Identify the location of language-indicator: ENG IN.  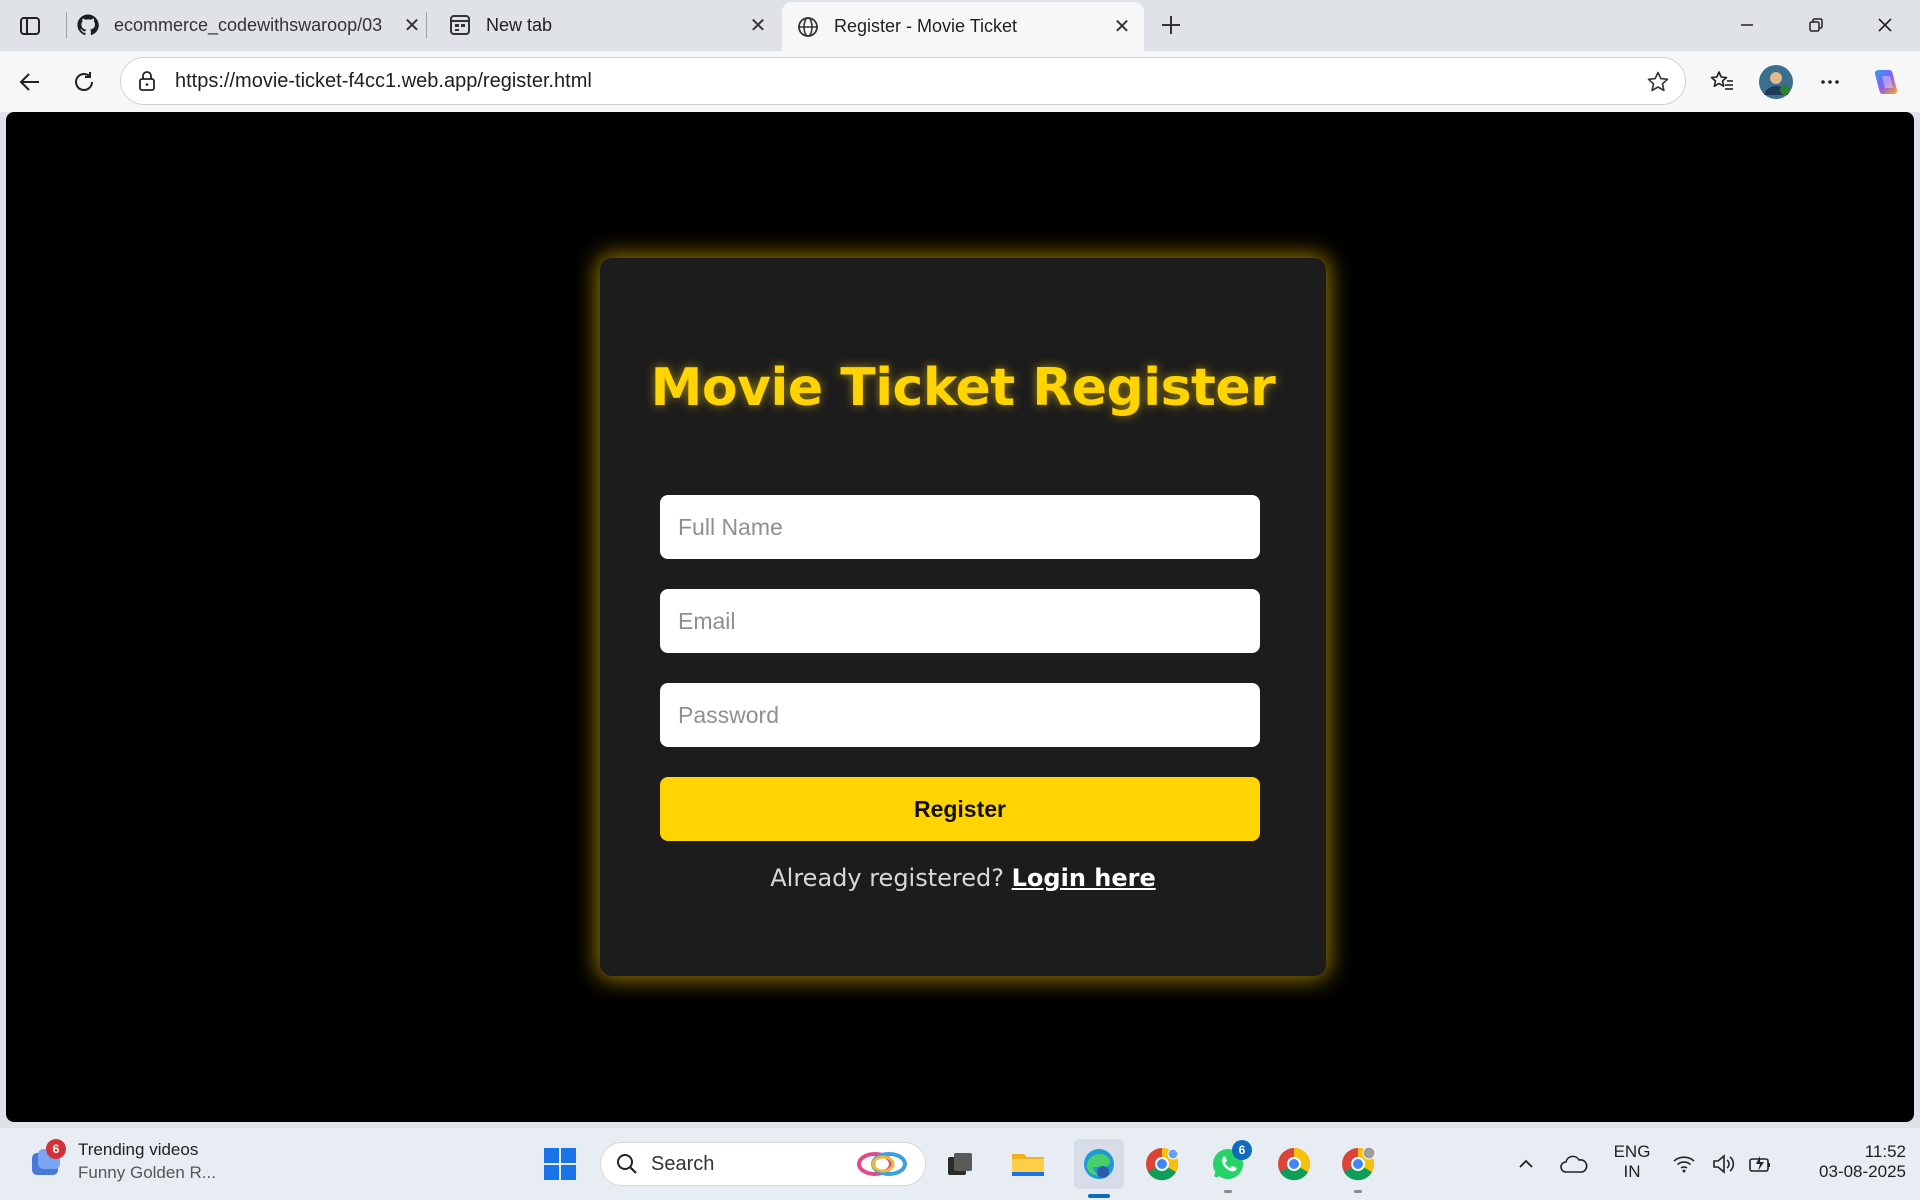
(1632, 1162).